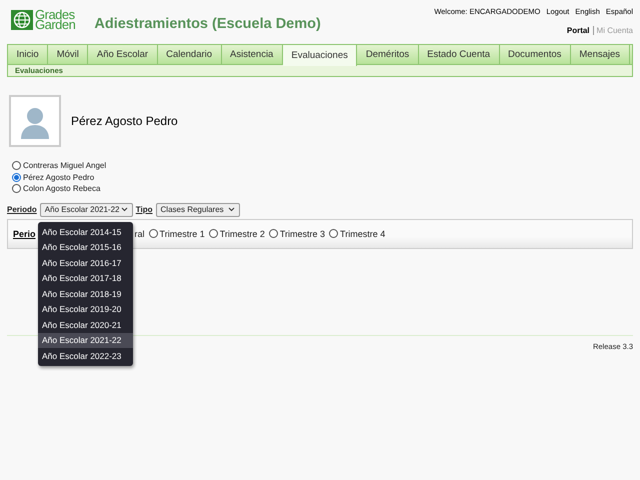 This screenshot has height=480, width=640. I want to click on student-radio: Contreras Miguel Angel, so click(322, 166).